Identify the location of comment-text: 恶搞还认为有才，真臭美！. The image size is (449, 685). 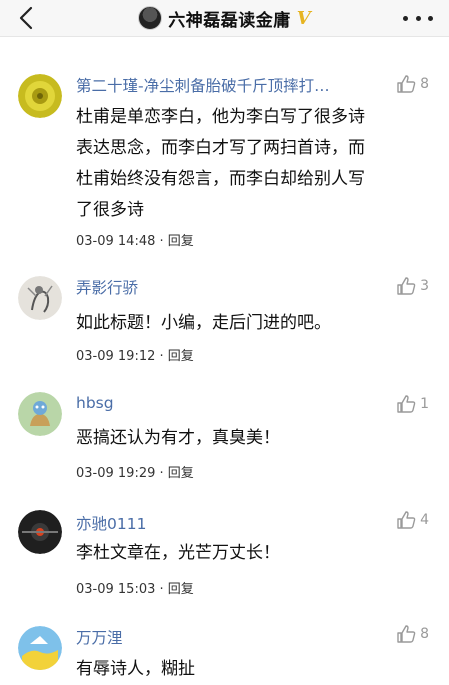
(178, 438).